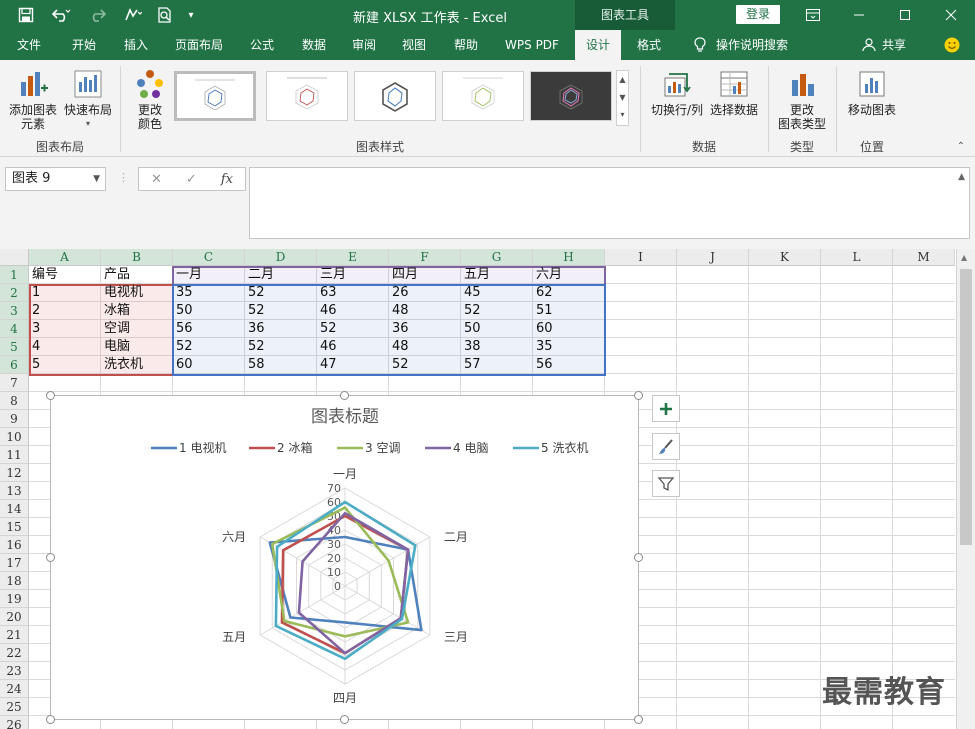 The image size is (975, 729). I want to click on table-cell: 45, so click(497, 293).